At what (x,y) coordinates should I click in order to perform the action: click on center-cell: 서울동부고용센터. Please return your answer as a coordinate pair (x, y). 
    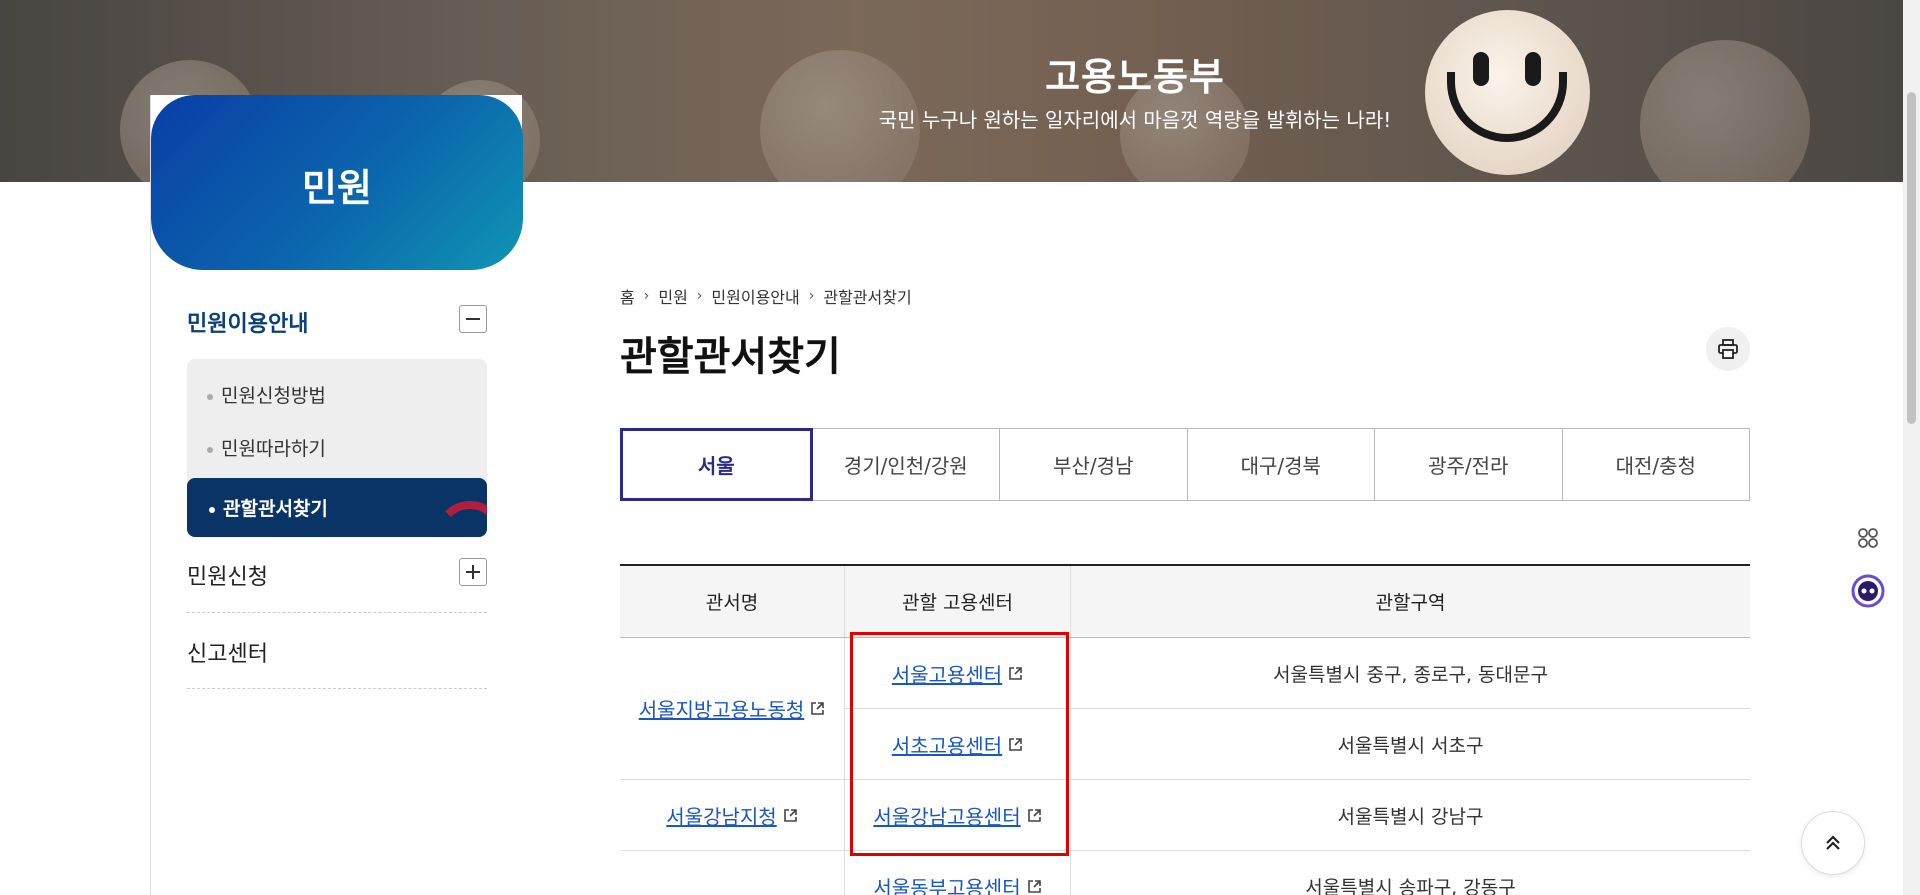
    Looking at the image, I should click on (958, 873).